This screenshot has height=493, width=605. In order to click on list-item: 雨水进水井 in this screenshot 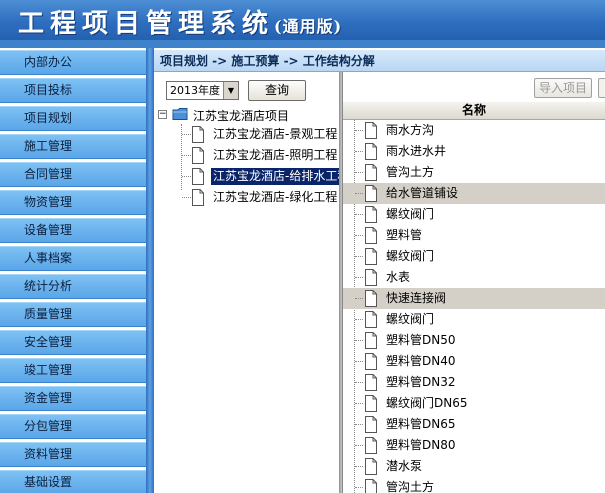, I will do `click(474, 151)`.